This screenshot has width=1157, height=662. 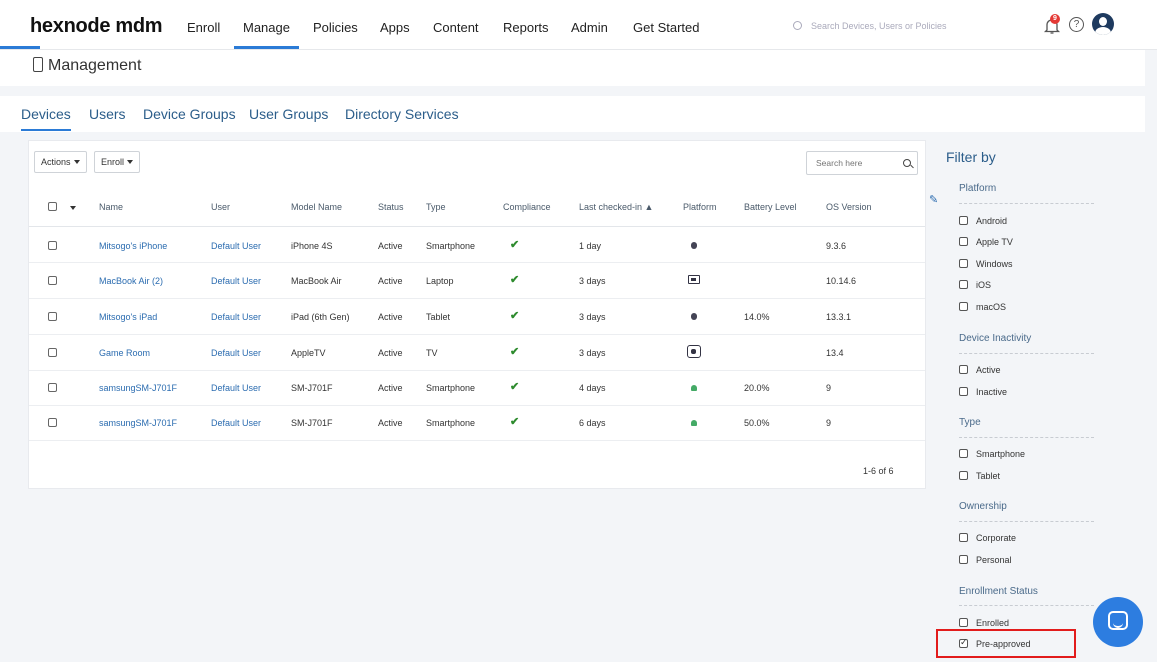 I want to click on os-version: 10.14.6, so click(x=841, y=281).